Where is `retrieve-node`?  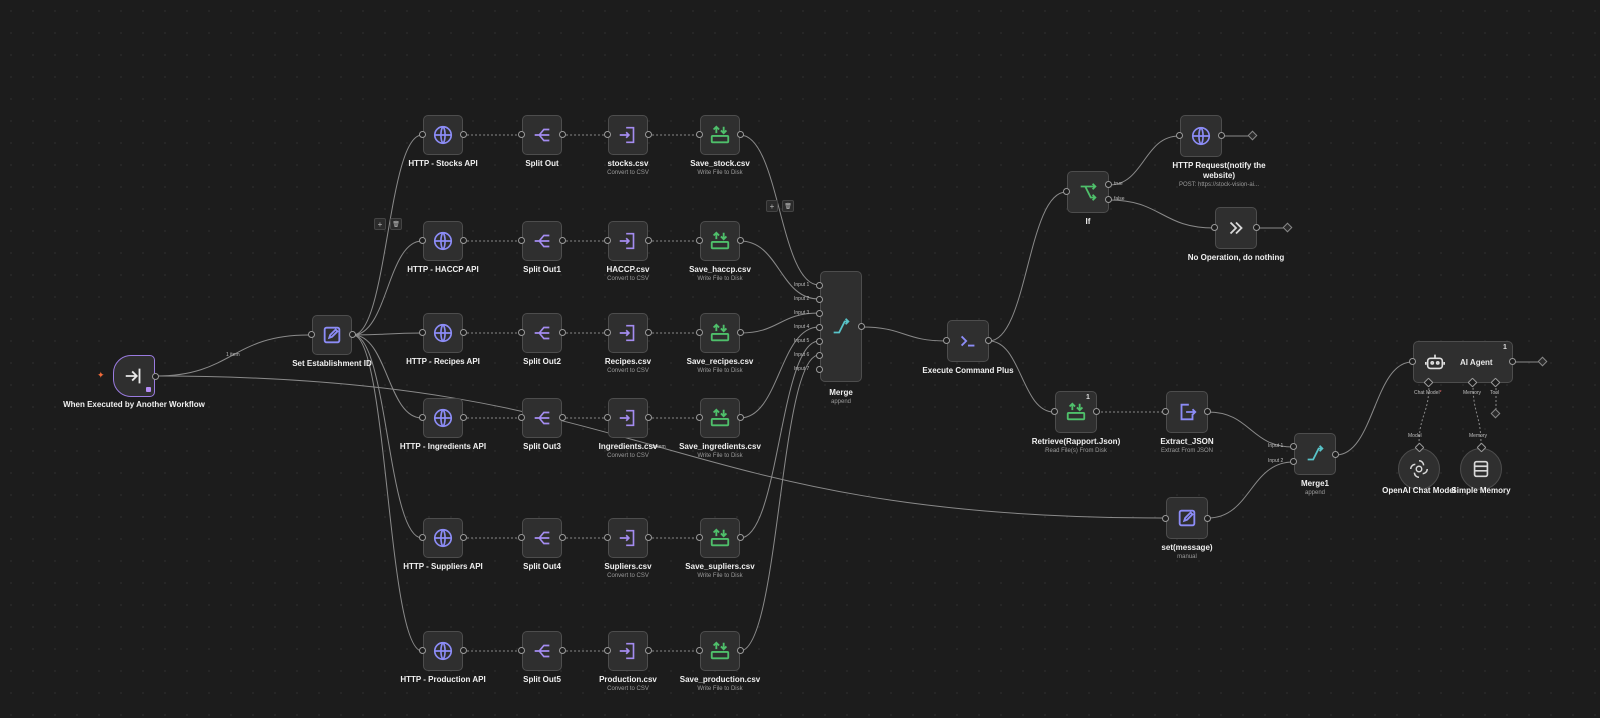
retrieve-node is located at coordinates (1076, 412).